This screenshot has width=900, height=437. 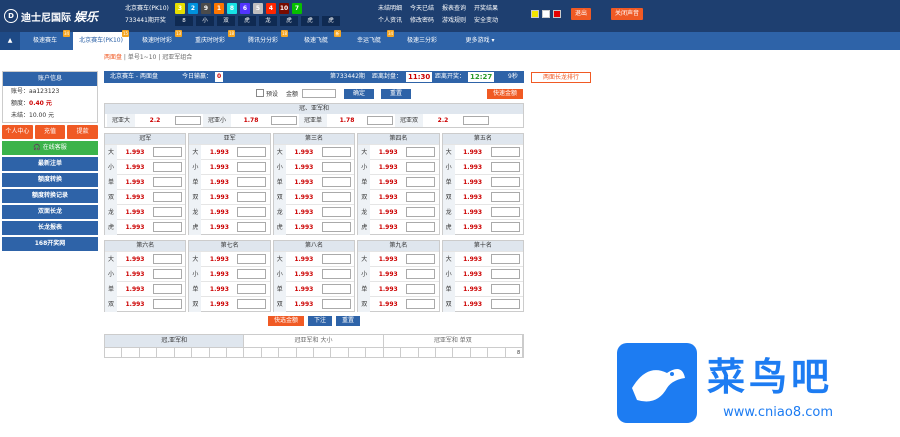 I want to click on nav-tab: 北京赛车(PK10) 15, so click(x=101, y=40).